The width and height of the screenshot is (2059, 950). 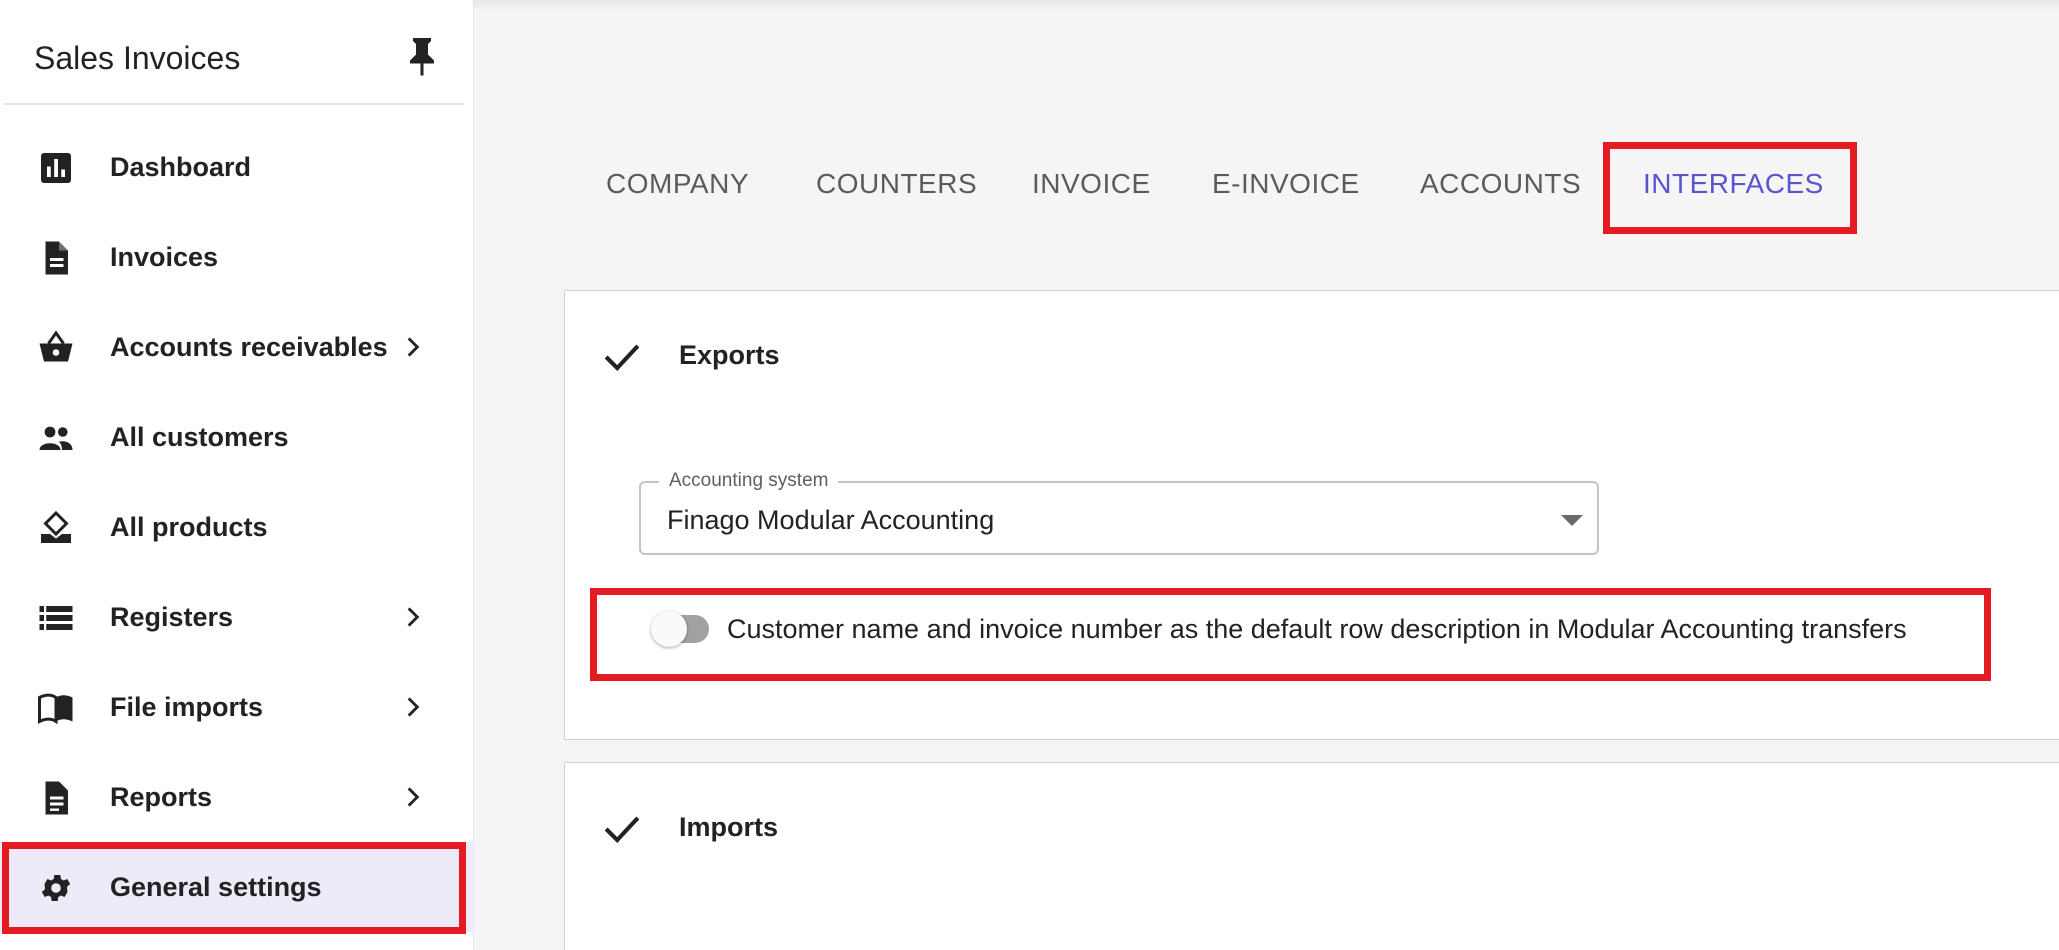 What do you see at coordinates (161, 797) in the screenshot?
I see `sidebar-item-label: Reports` at bounding box center [161, 797].